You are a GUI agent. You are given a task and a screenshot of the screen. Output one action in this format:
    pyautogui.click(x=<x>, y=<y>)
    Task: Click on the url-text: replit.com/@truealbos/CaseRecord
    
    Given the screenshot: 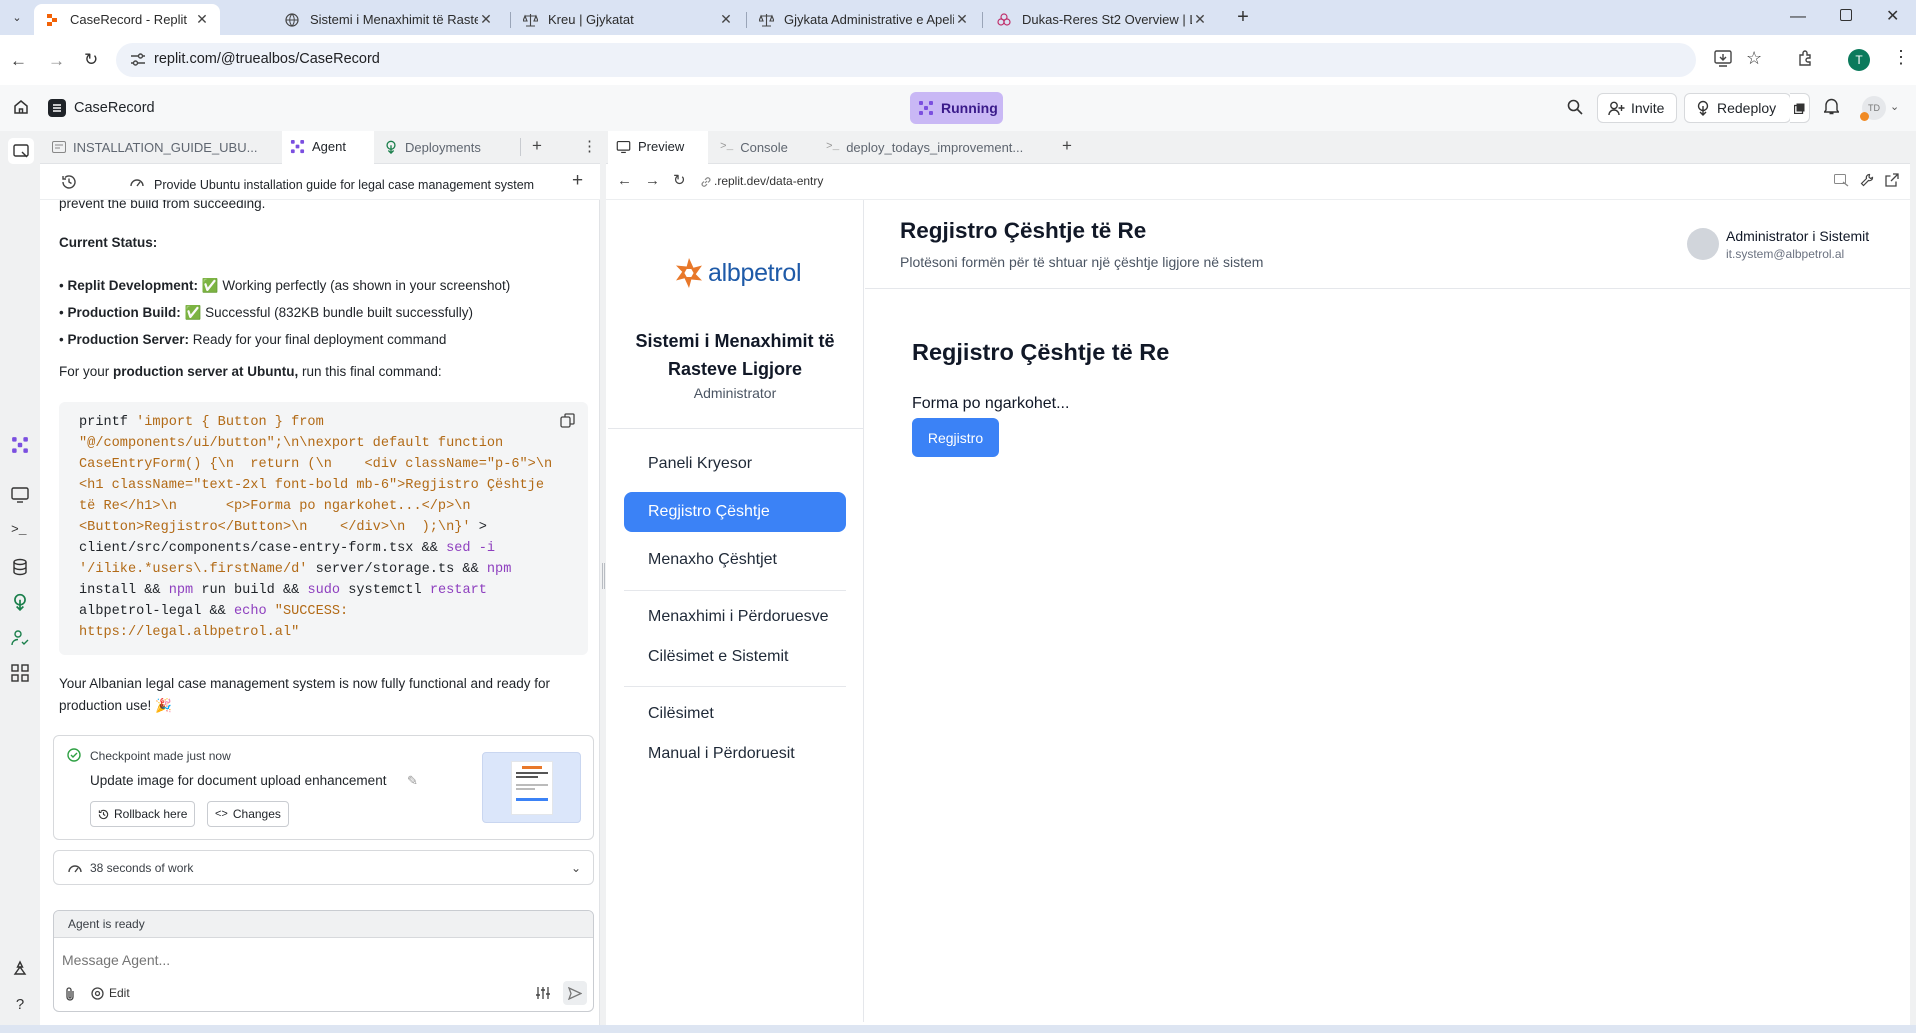 What is the action you would take?
    pyautogui.click(x=267, y=59)
    